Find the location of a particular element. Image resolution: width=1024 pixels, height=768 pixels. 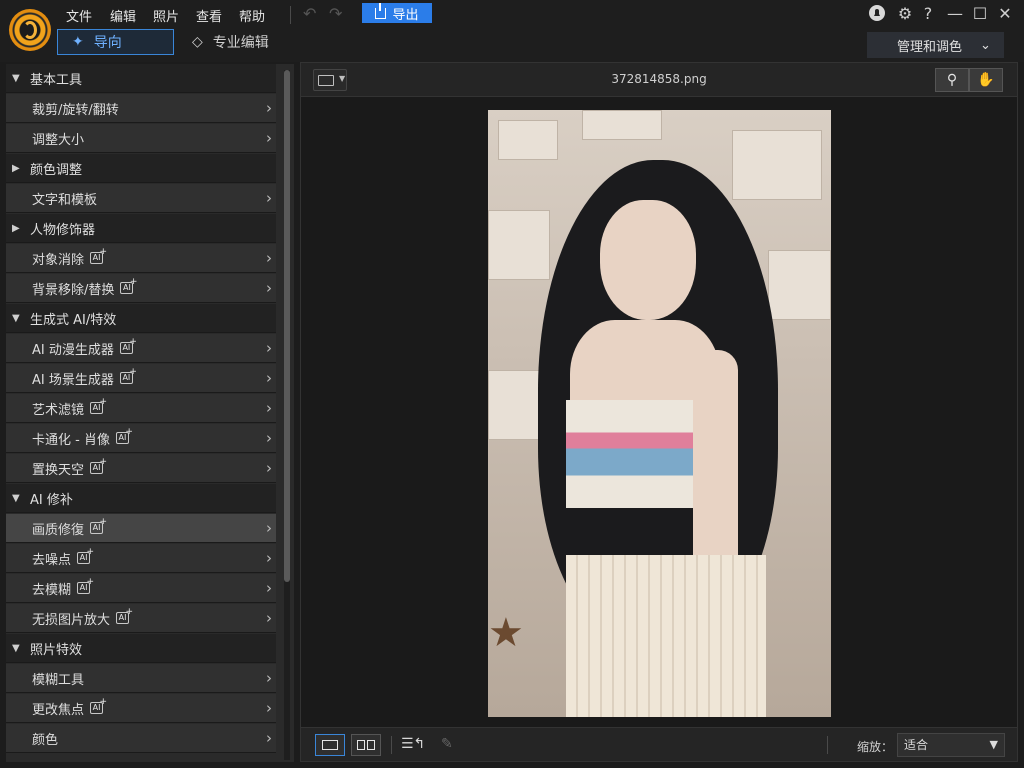

minimize-icon: — is located at coordinates (955, 14).